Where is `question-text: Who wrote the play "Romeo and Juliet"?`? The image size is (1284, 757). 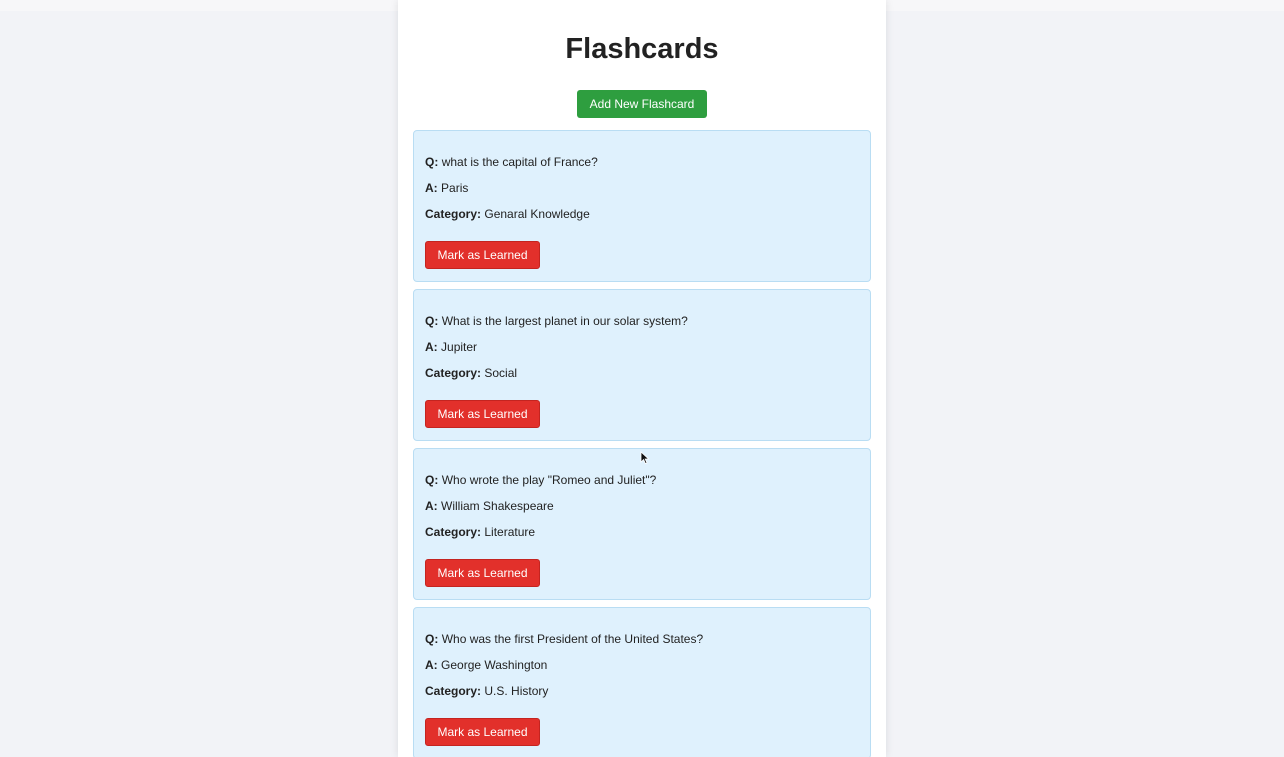
question-text: Who wrote the play "Romeo and Juliet"? is located at coordinates (549, 480).